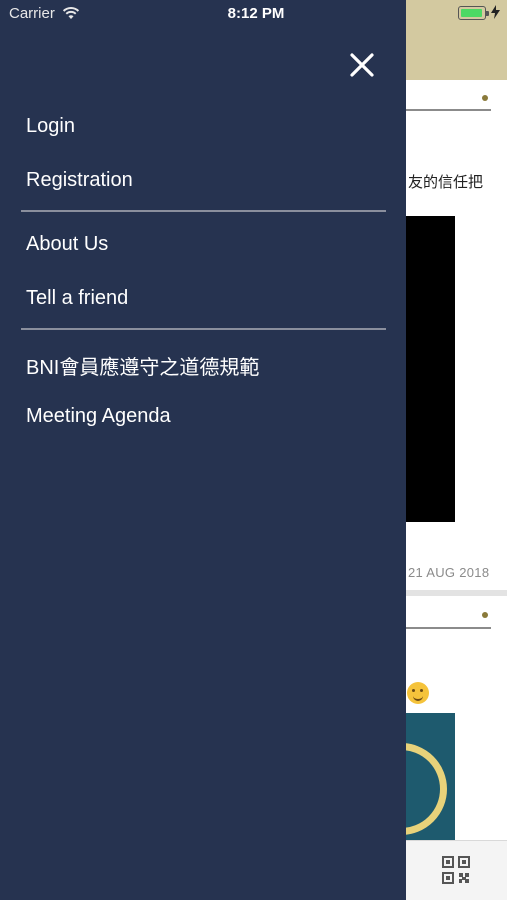  What do you see at coordinates (473, 13) in the screenshot?
I see `battery-icon` at bounding box center [473, 13].